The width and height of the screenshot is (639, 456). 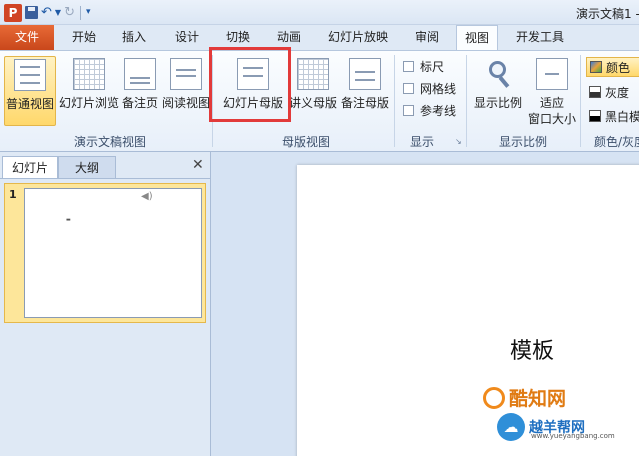 What do you see at coordinates (616, 142) in the screenshot?
I see `group-label-color: 颜色/灰度` at bounding box center [616, 142].